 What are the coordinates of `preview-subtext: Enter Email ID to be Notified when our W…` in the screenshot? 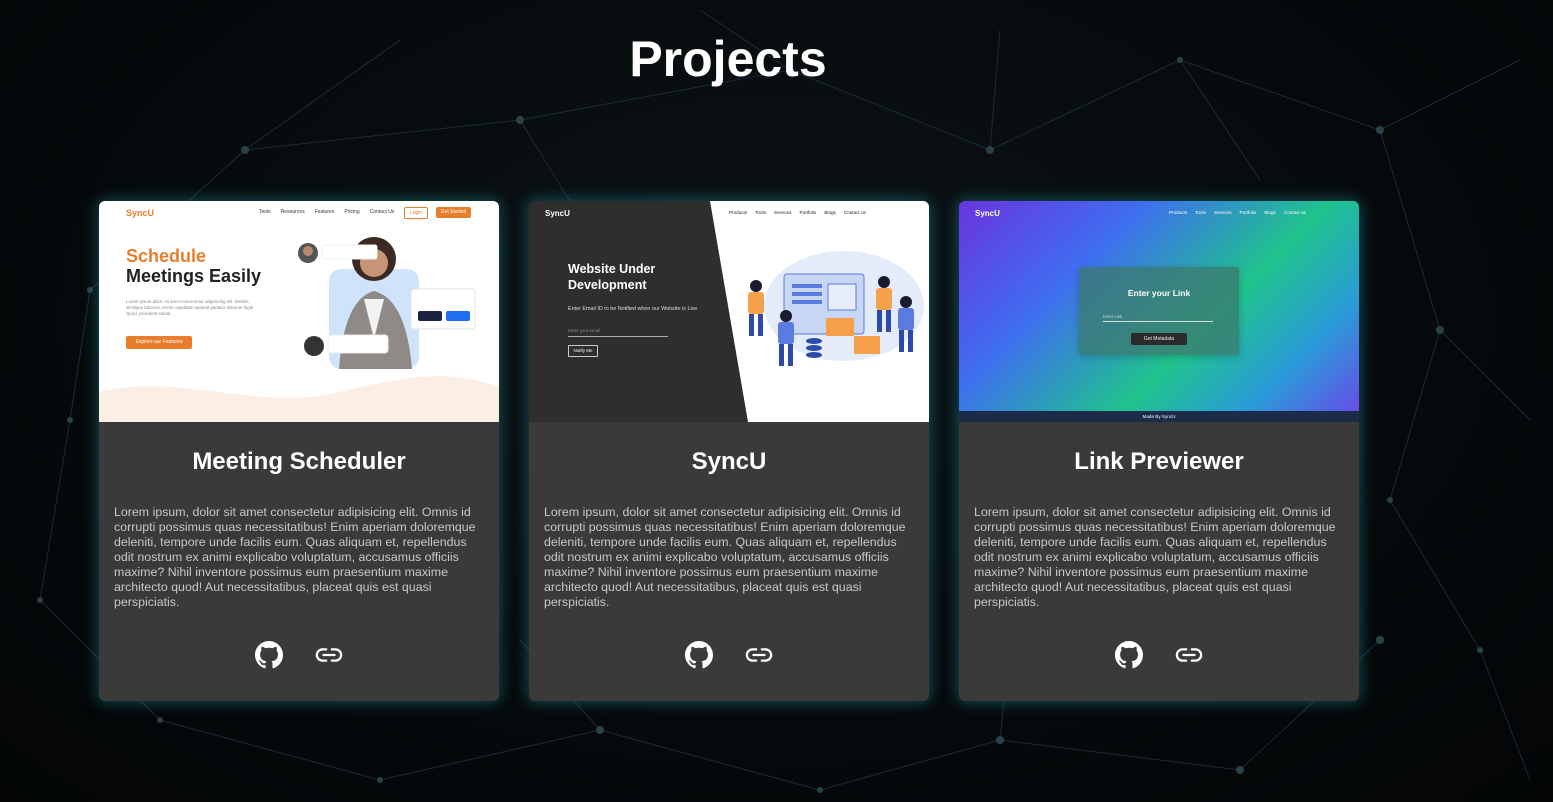 It's located at (633, 309).